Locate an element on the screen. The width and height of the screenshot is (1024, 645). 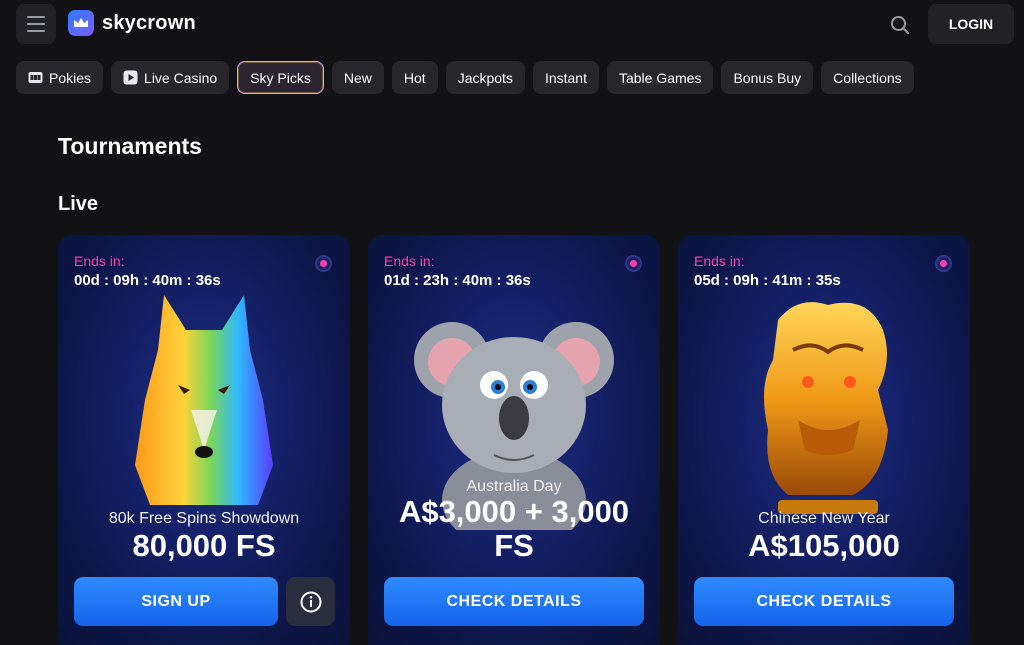
tab-collections: Collections is located at coordinates (867, 77).